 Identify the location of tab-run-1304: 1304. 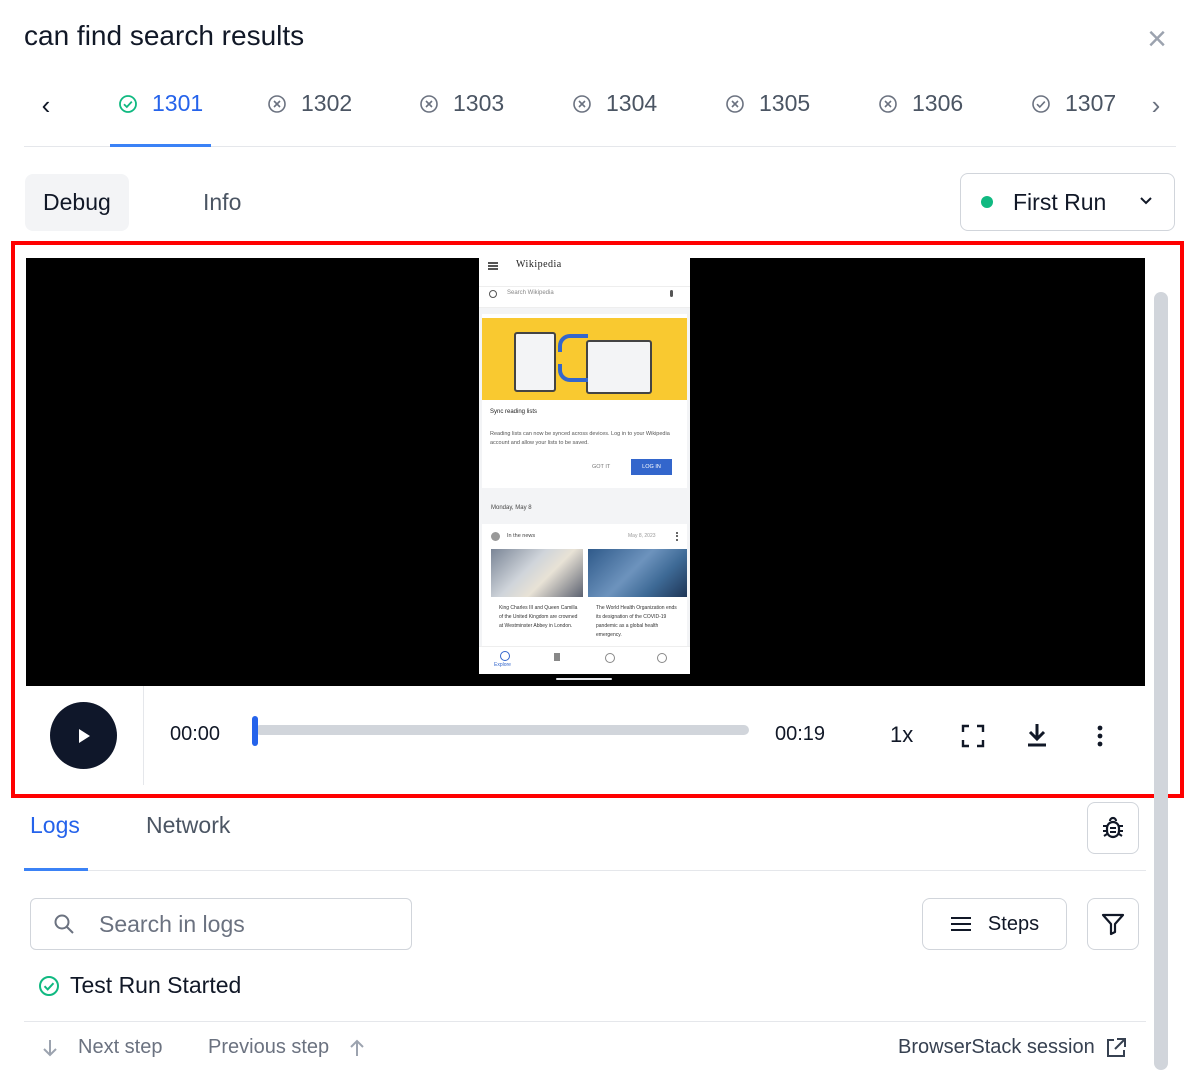
(614, 112).